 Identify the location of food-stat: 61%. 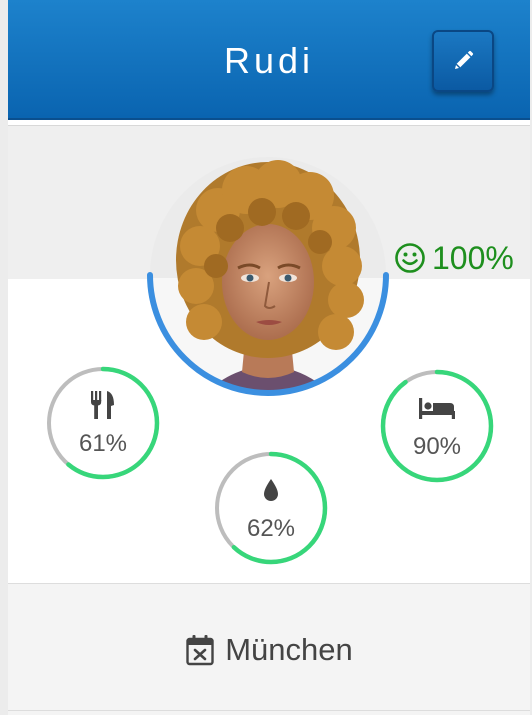
(103, 423).